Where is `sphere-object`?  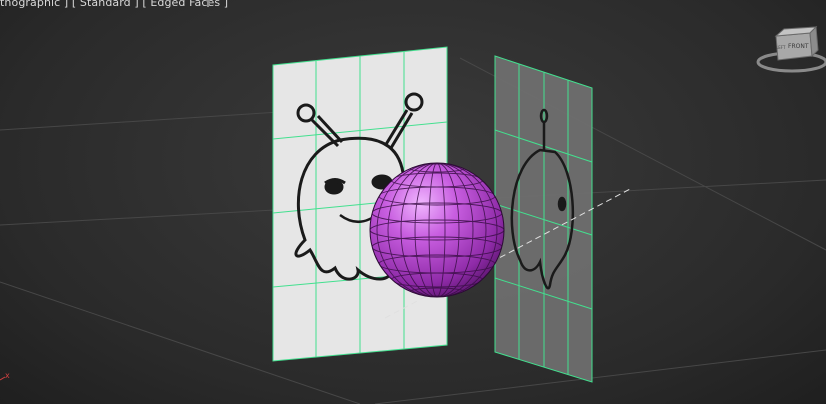
sphere-object is located at coordinates (437, 230).